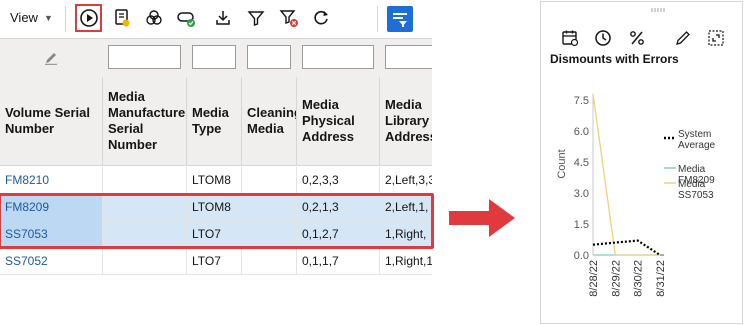 This screenshot has height=325, width=745. I want to click on column-header-media-type: Media Type, so click(214, 121).